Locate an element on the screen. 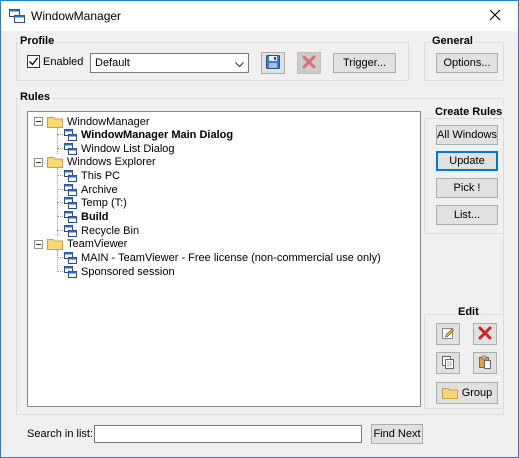 Image resolution: width=519 pixels, height=458 pixels. tree-item-temp: Temp (T:) is located at coordinates (95, 203).